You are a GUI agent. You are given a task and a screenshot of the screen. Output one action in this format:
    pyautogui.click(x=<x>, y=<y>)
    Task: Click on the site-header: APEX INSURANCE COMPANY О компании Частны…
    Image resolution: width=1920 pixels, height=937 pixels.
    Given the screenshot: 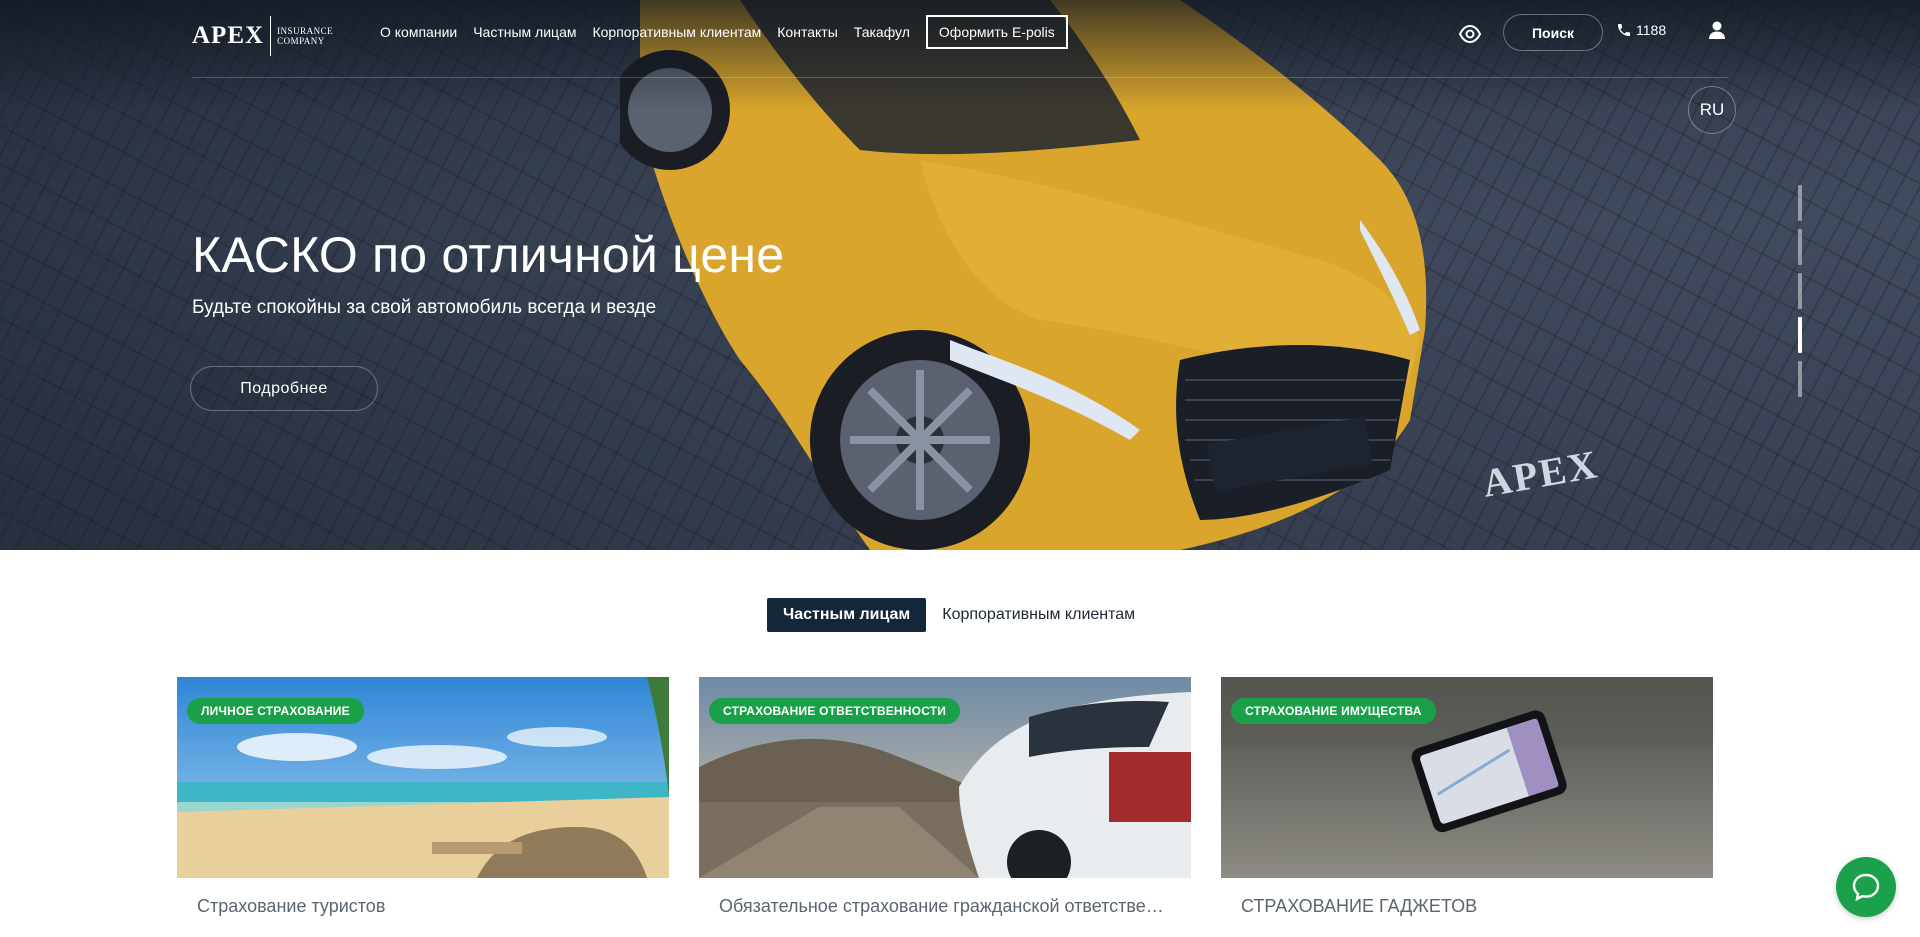 What is the action you would take?
    pyautogui.click(x=960, y=39)
    